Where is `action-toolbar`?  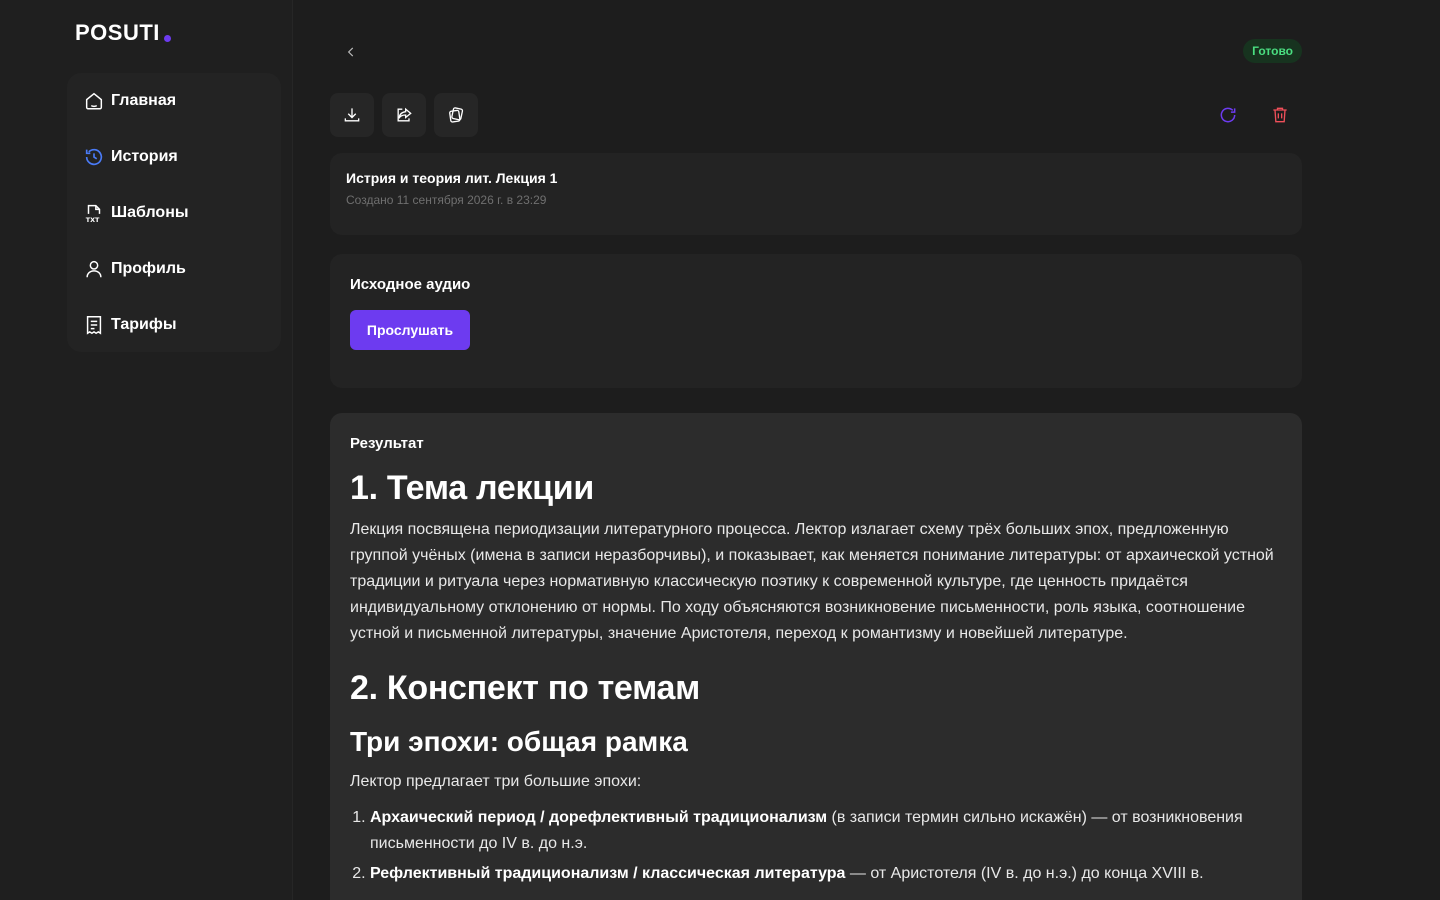 action-toolbar is located at coordinates (404, 115).